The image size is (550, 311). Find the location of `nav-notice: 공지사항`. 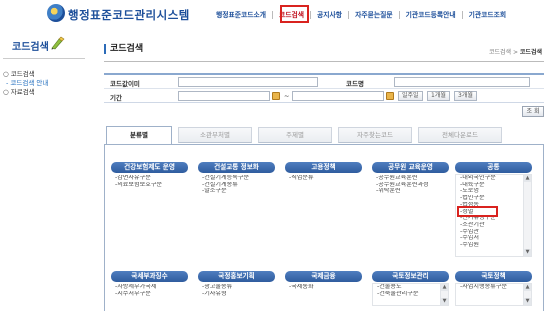

nav-notice: 공지사항 is located at coordinates (329, 15).